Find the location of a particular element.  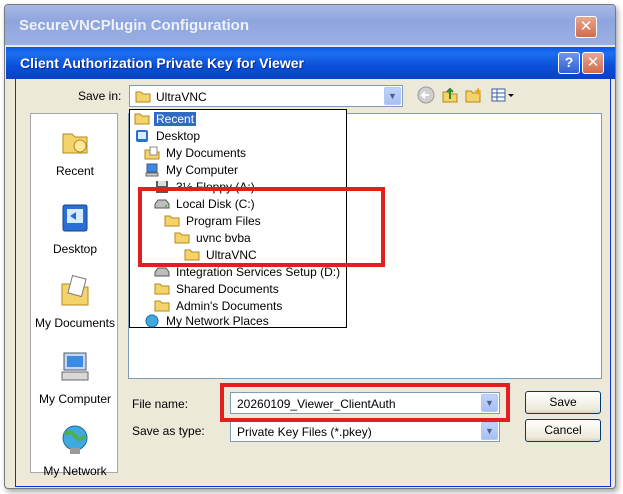

up-folder-button is located at coordinates (450, 96).